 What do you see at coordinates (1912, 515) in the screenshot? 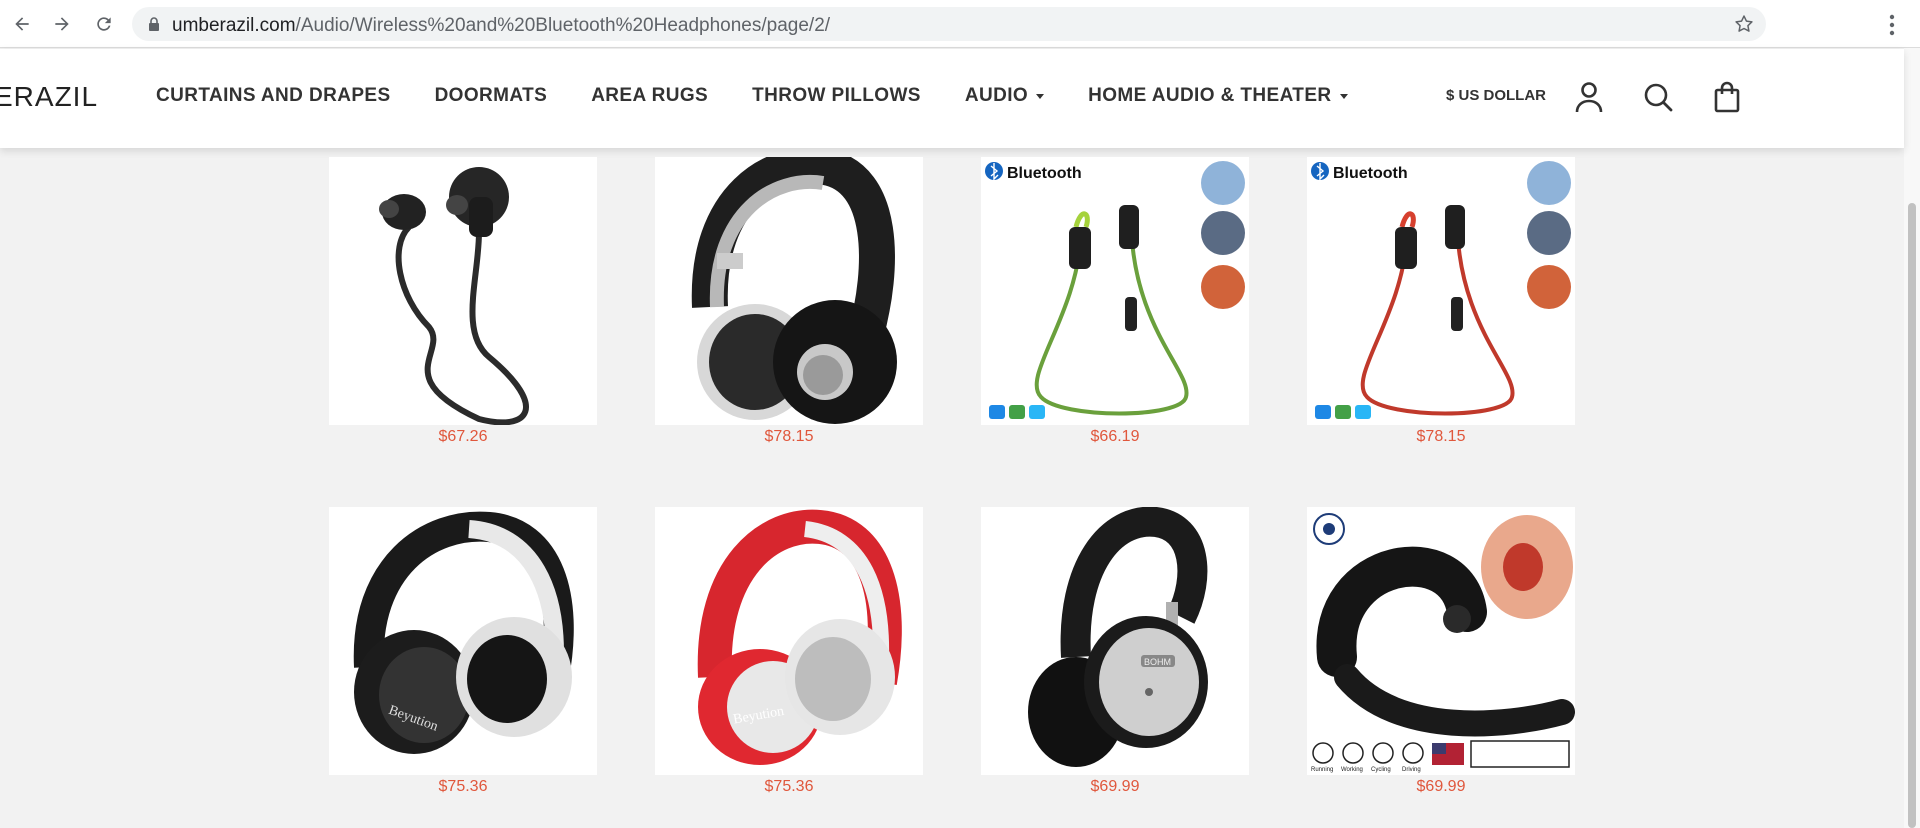
I see `scrollbar-thumb` at bounding box center [1912, 515].